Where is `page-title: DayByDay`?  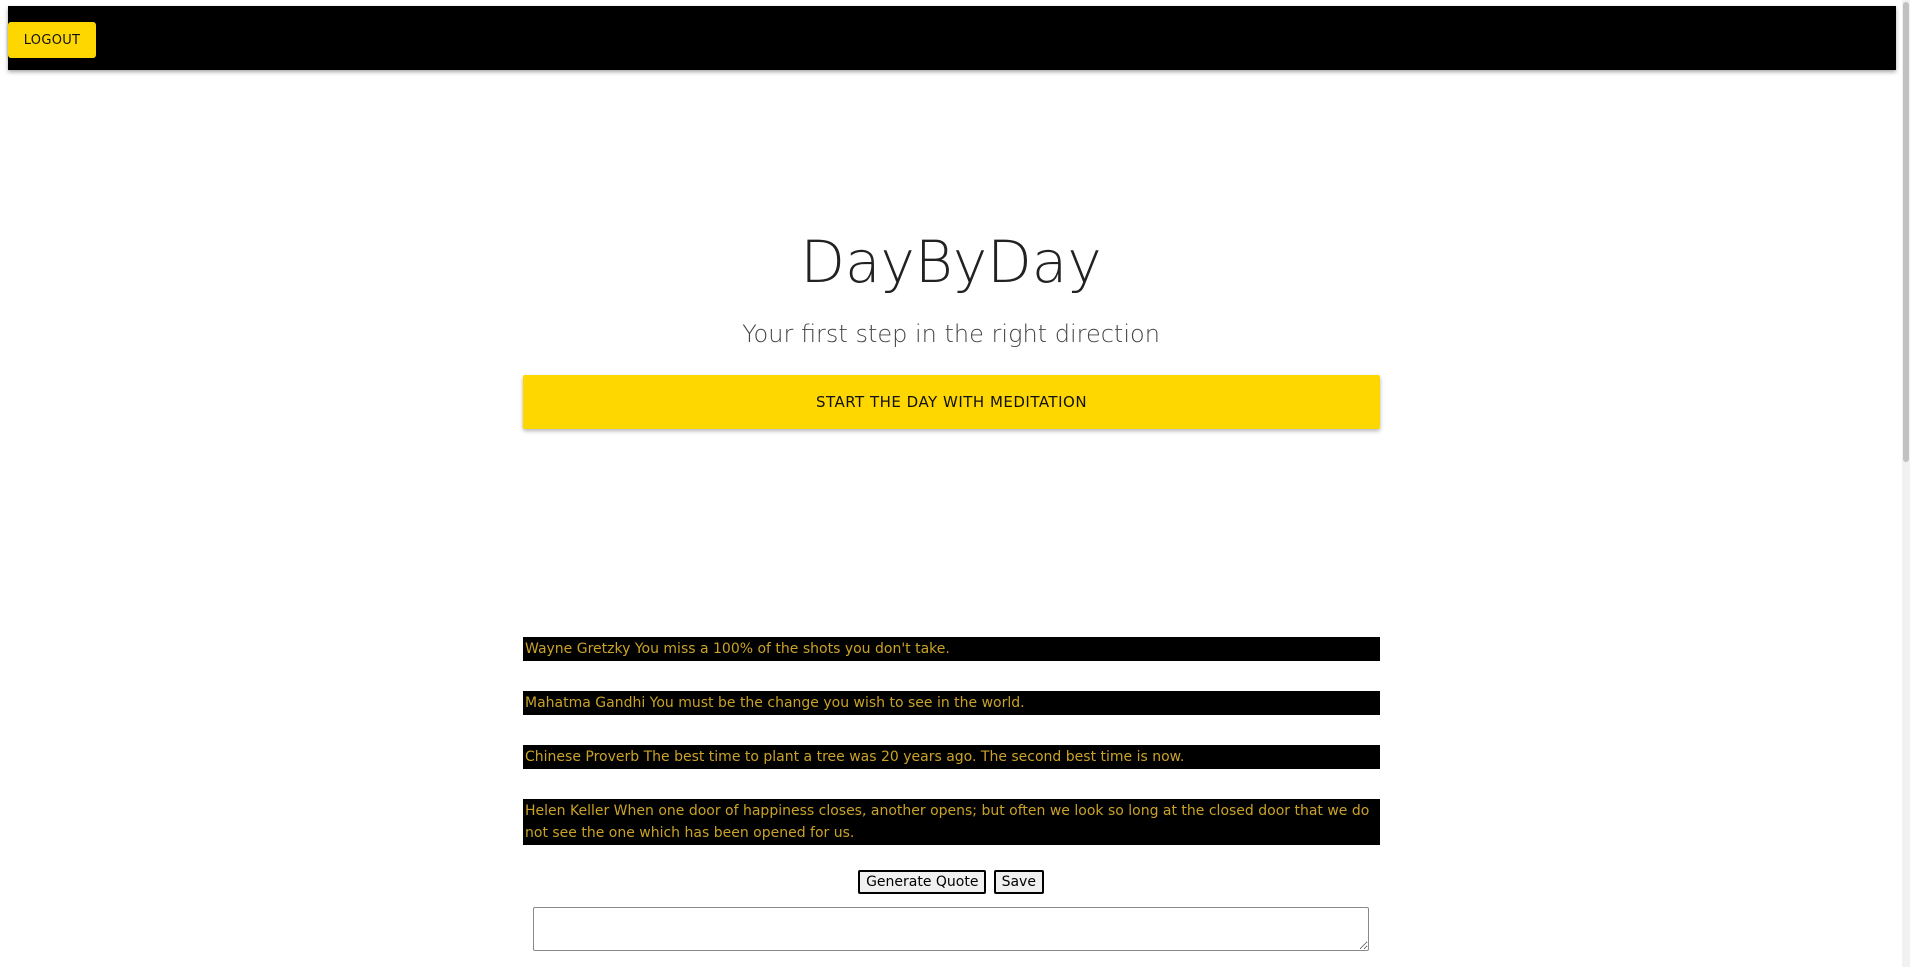 page-title: DayByDay is located at coordinates (951, 262).